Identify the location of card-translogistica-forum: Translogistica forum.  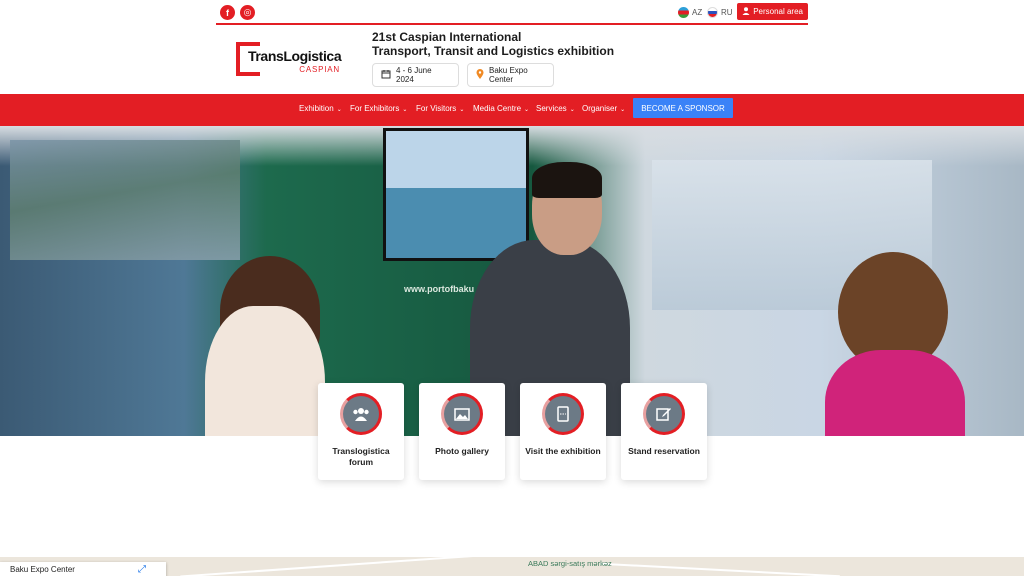
(361, 431).